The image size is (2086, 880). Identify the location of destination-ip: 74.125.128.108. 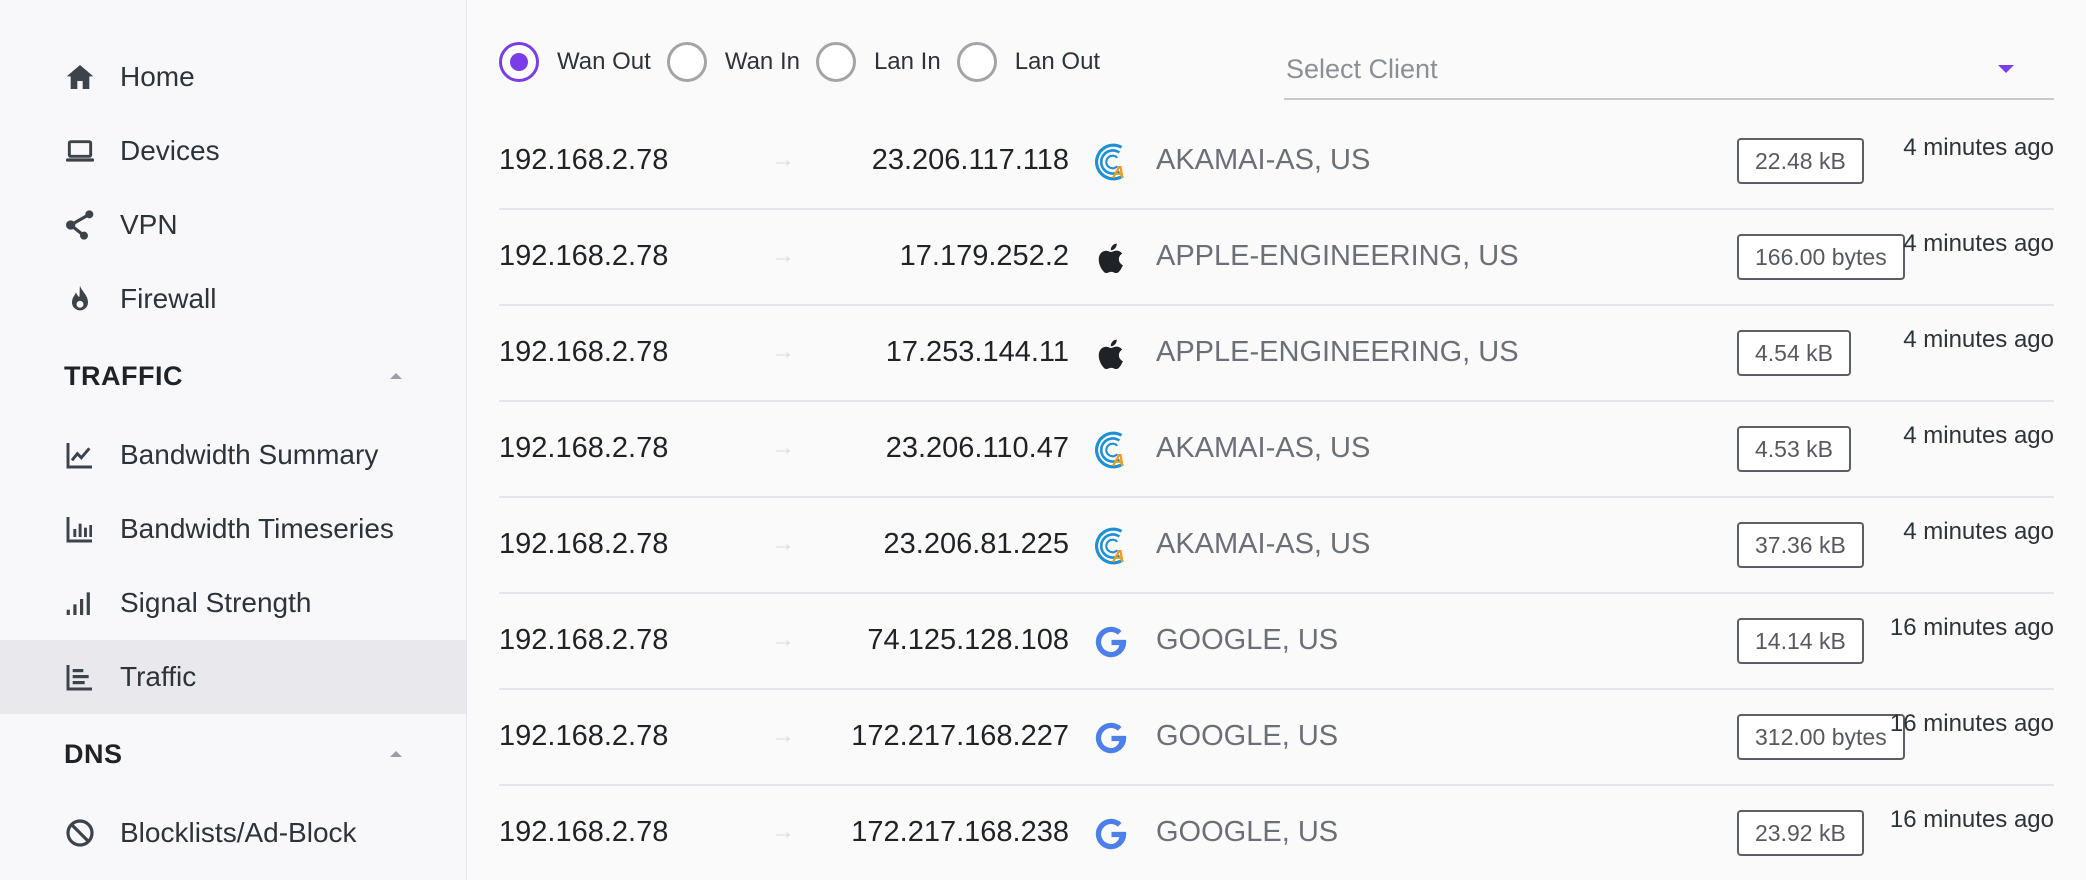
(968, 640).